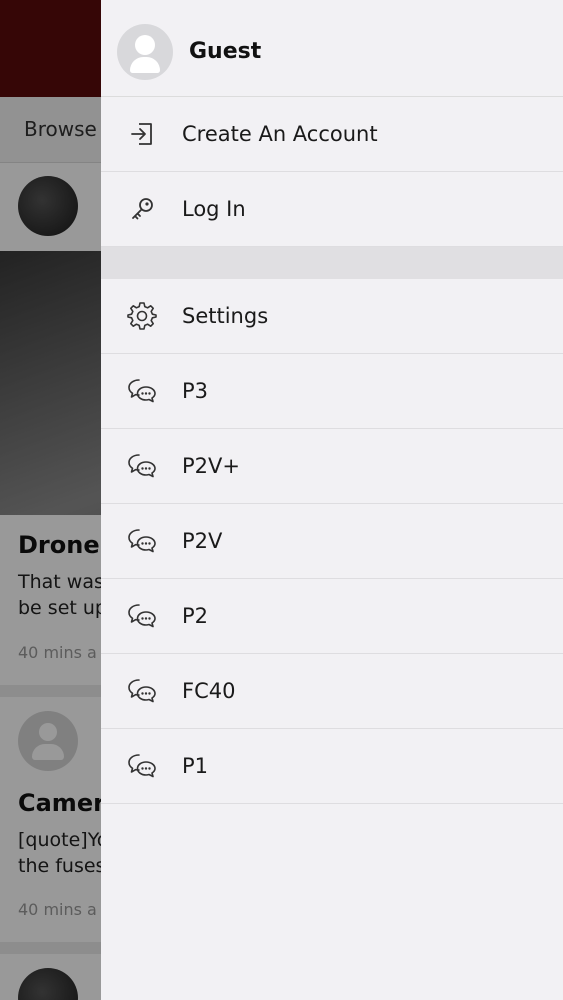 The height and width of the screenshot is (1000, 563). I want to click on menu-item-label: P2, so click(195, 616).